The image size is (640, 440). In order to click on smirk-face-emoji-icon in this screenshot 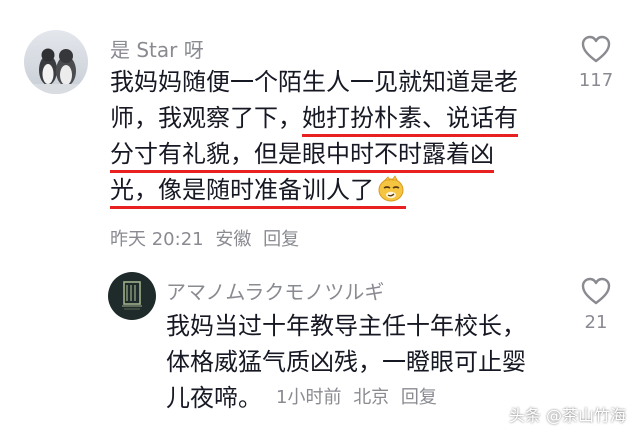, I will do `click(391, 194)`.